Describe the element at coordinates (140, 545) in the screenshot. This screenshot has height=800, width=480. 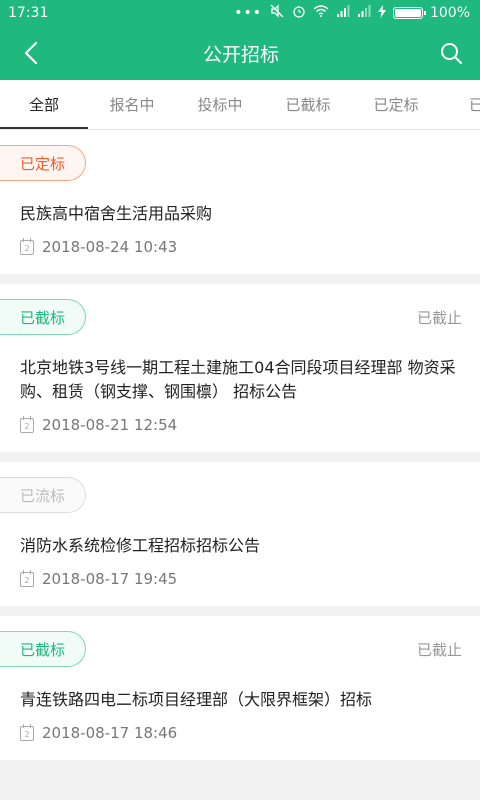
I see `tender-title: 消防水系统检修工程招标招标公告` at that location.